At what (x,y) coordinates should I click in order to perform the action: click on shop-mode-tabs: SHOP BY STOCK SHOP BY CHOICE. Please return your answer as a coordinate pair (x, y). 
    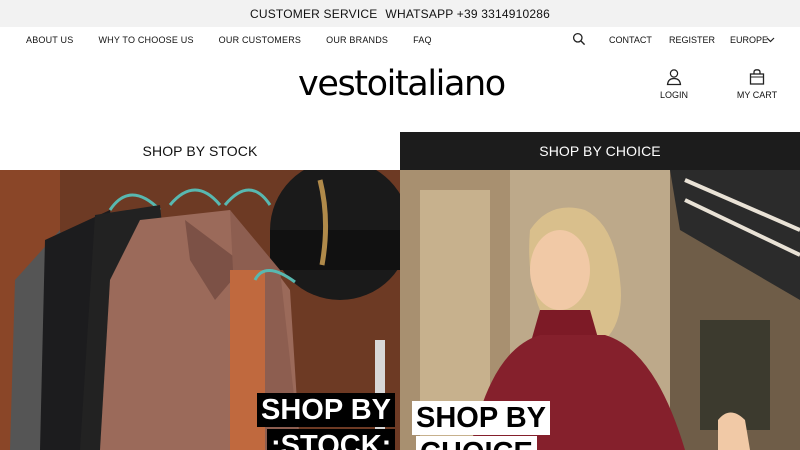
    Looking at the image, I should click on (400, 151).